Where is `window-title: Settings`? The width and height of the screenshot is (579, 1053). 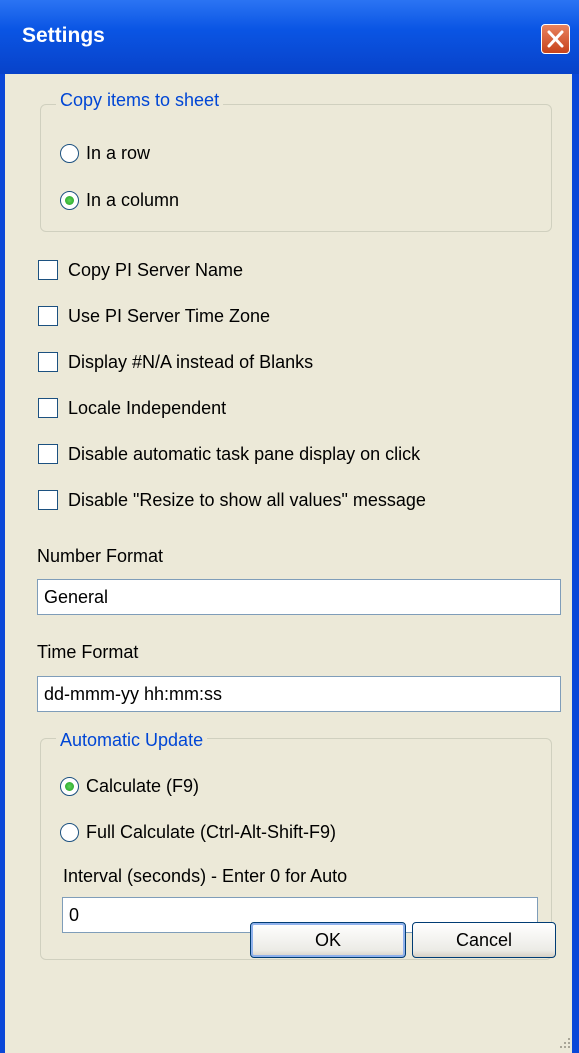
window-title: Settings is located at coordinates (63, 35).